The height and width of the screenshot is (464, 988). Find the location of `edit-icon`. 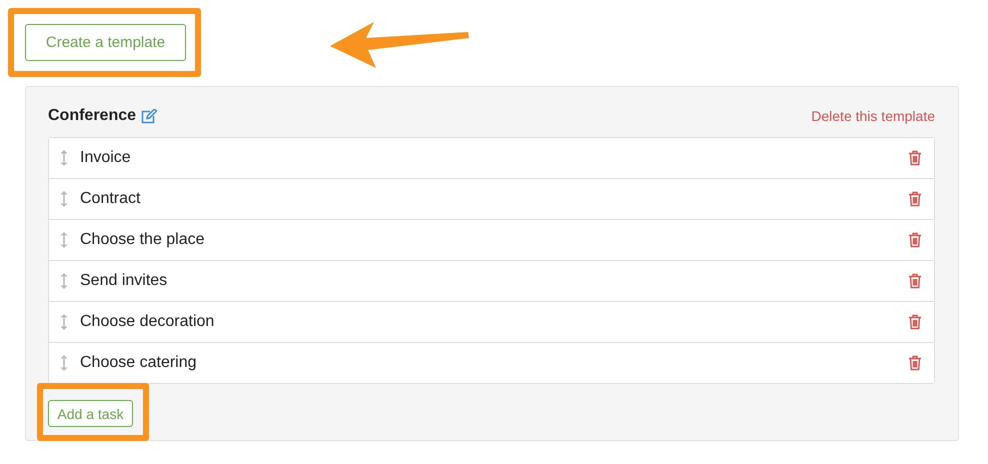

edit-icon is located at coordinates (149, 116).